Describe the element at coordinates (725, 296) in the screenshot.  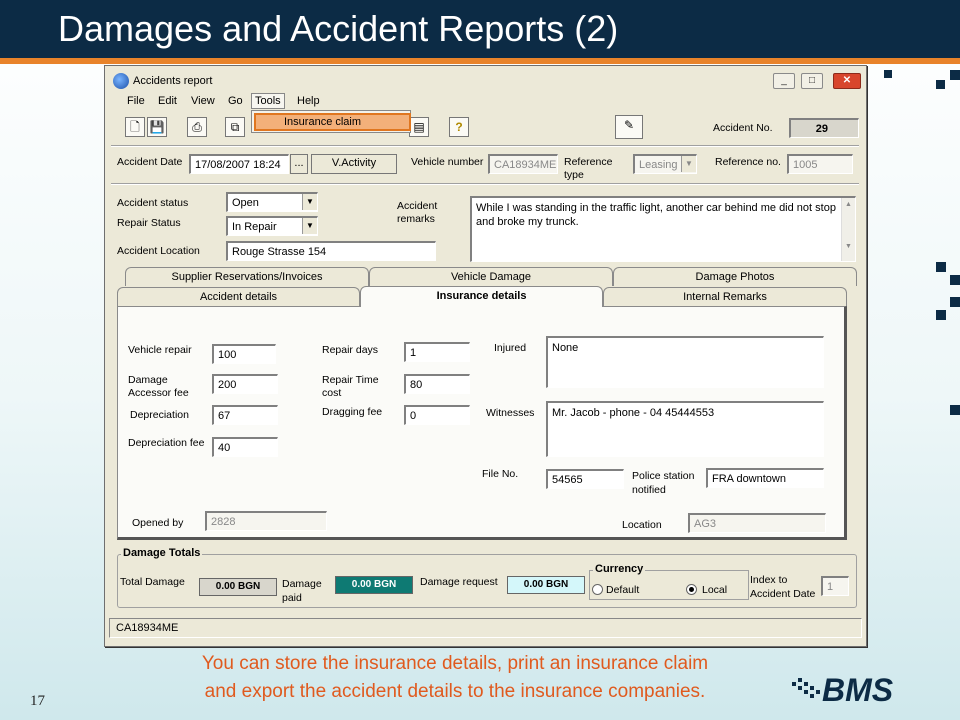
I see `tab-internal-remarks: Internal Remarks` at that location.